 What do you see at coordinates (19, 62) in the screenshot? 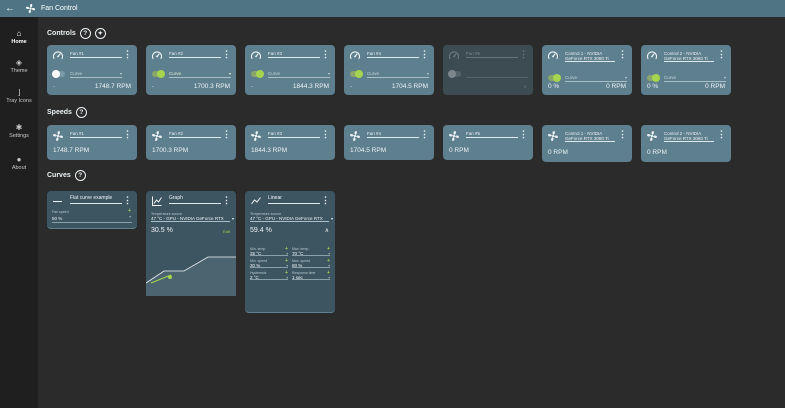
I see `paint-bucket-icon: ◈` at bounding box center [19, 62].